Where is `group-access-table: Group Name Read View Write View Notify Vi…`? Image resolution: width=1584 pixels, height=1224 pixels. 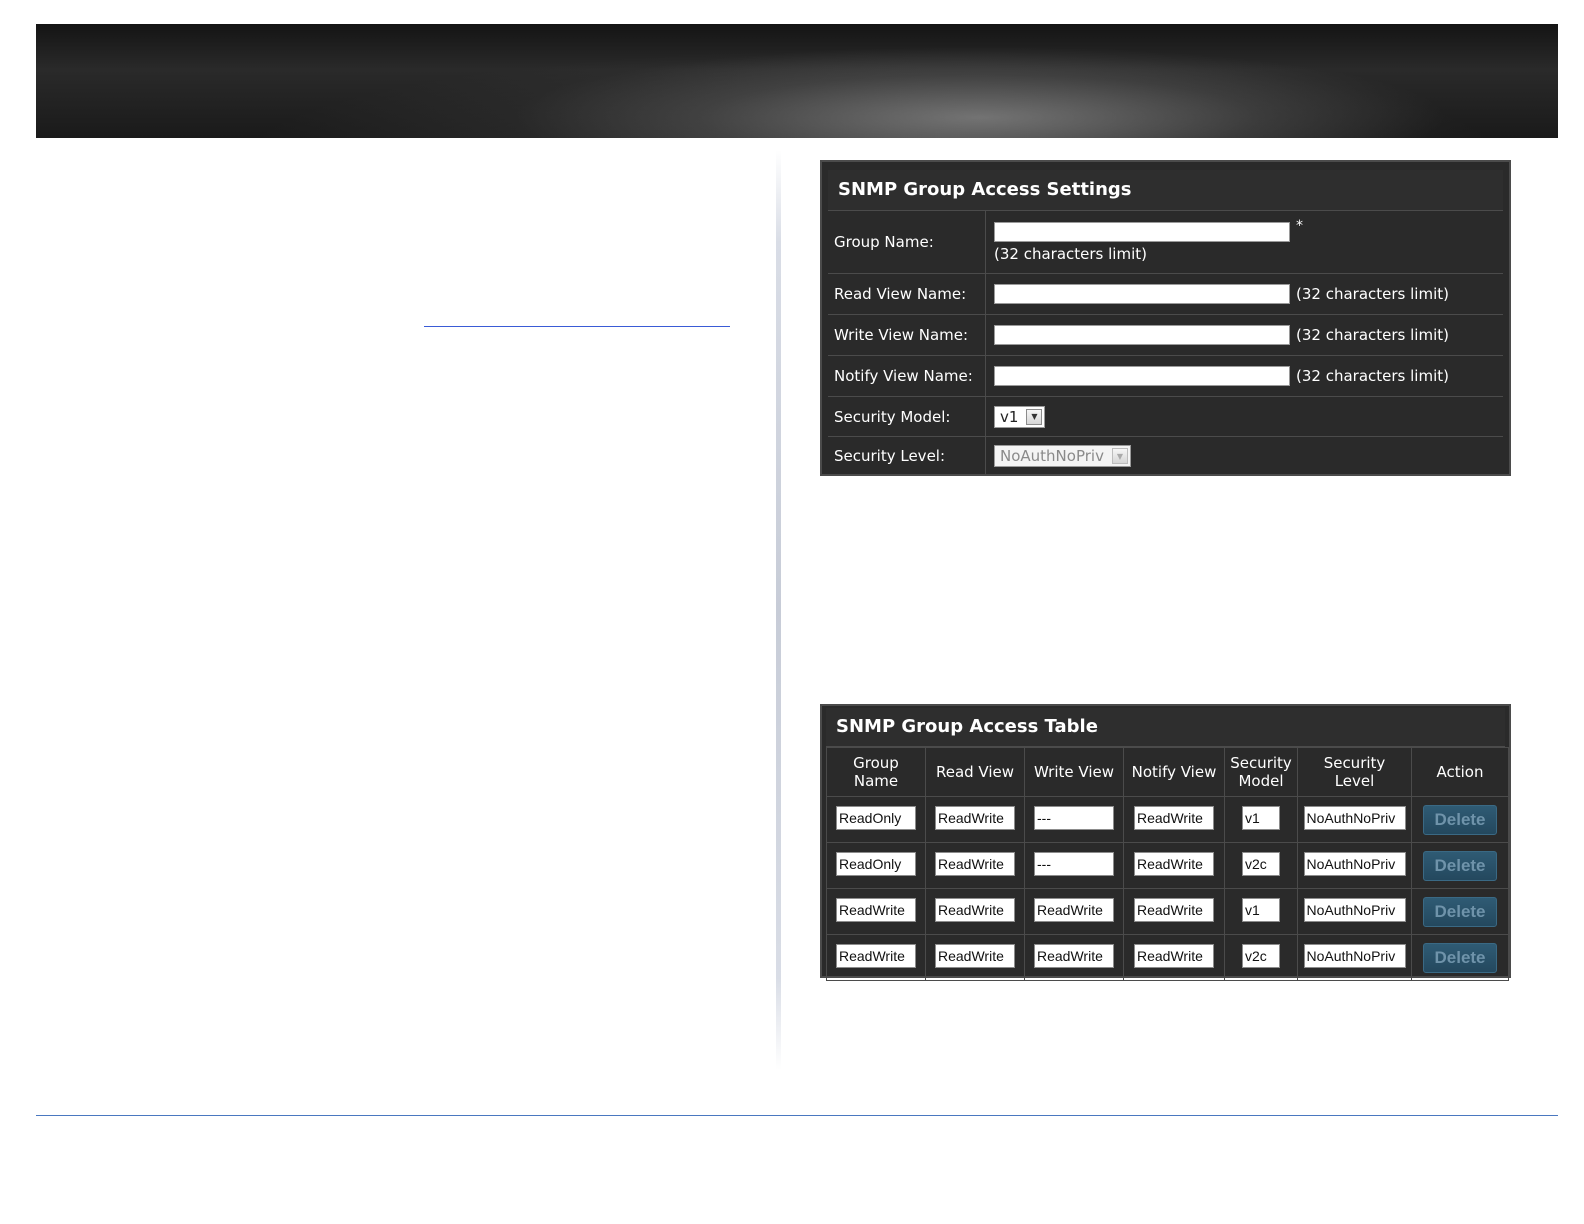 group-access-table: Group Name Read View Write View Notify Vi… is located at coordinates (1167, 864).